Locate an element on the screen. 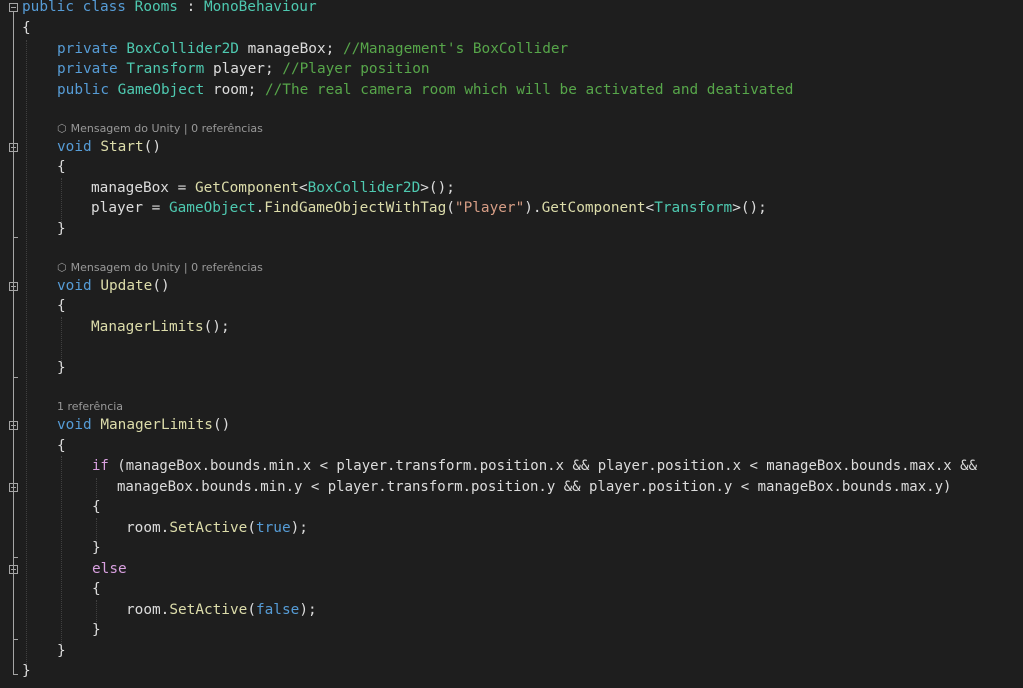 The height and width of the screenshot is (688, 1023). token: manageBox = is located at coordinates (143, 188).